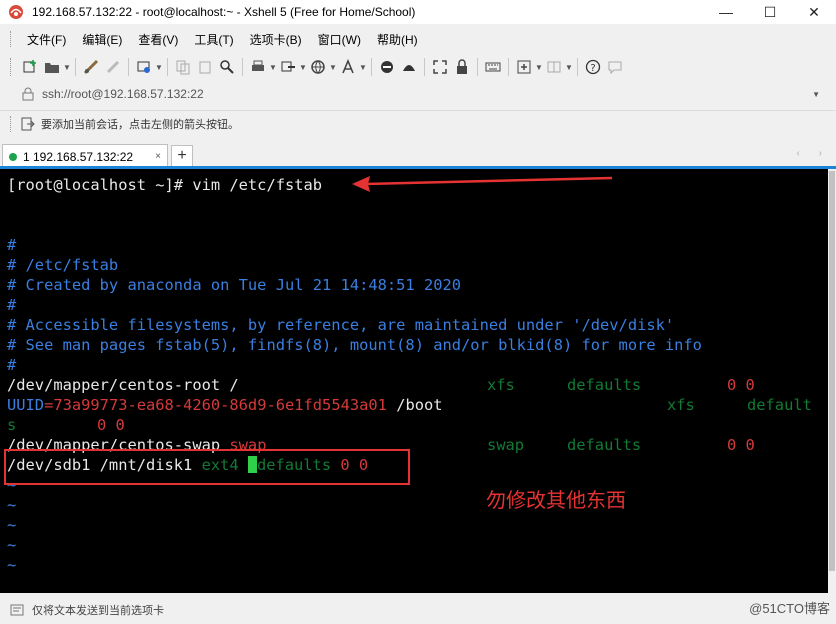 This screenshot has width=836, height=624. Describe the element at coordinates (46, 39) in the screenshot. I see `menu-file: 文件(F)` at that location.